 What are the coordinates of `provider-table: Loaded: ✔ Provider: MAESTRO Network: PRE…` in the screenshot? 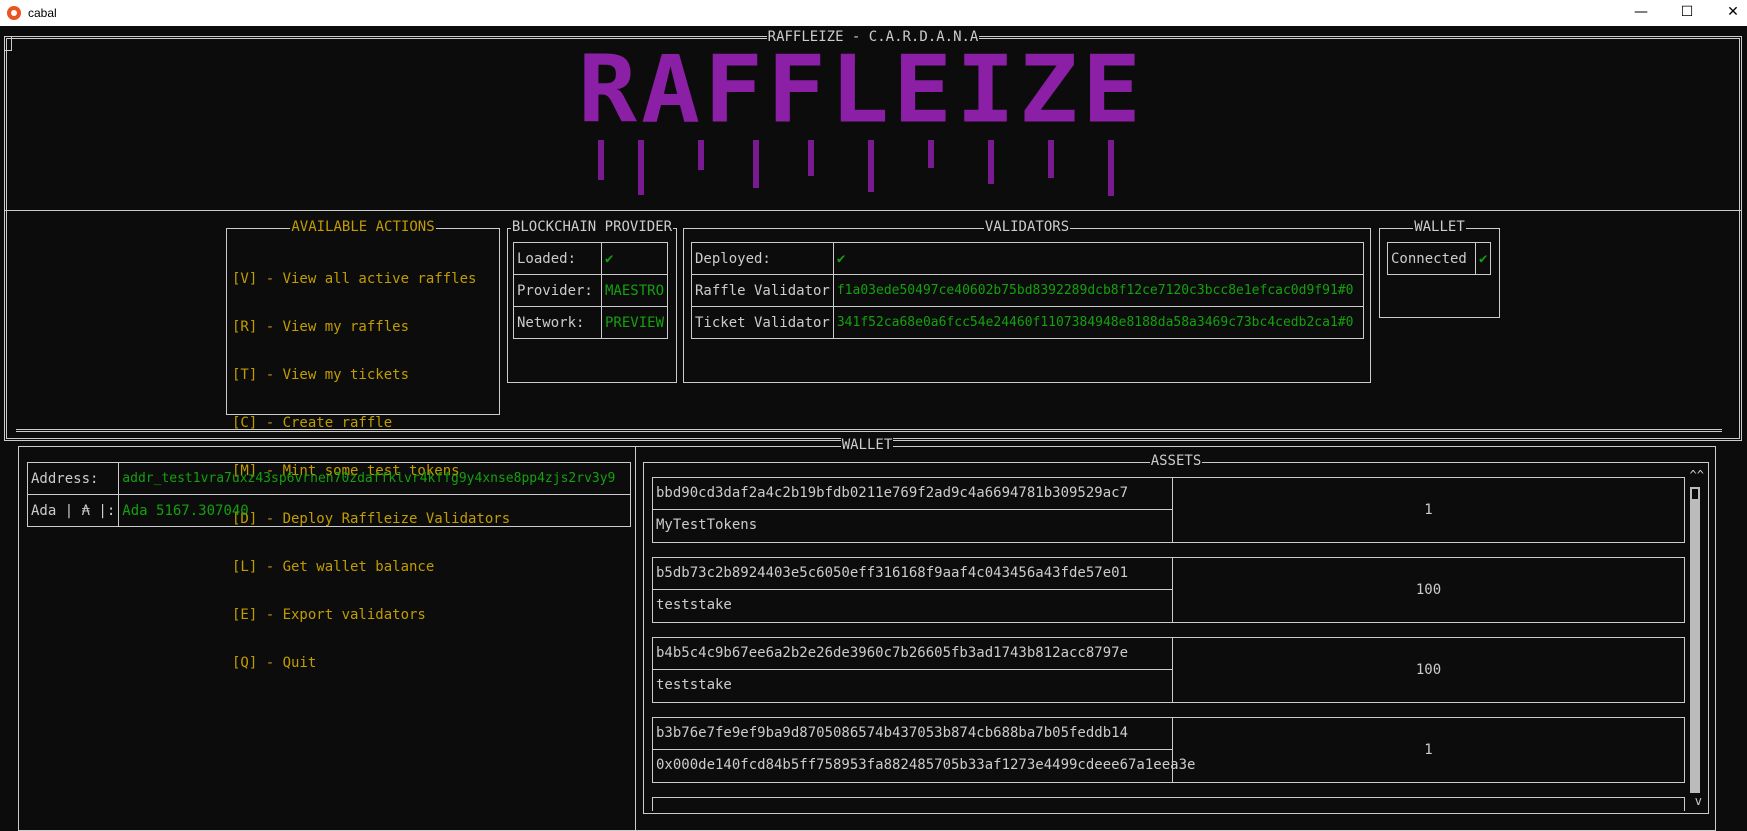 It's located at (591, 290).